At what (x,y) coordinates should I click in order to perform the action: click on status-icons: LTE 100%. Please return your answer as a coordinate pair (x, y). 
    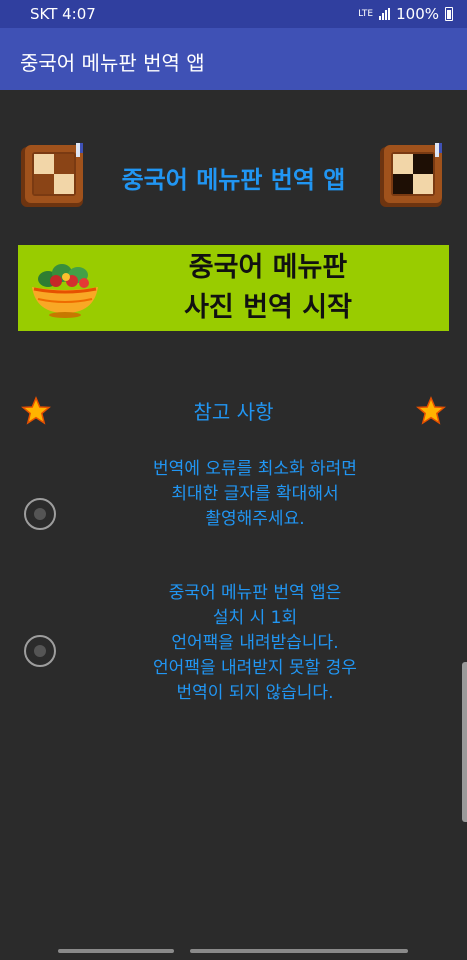
    Looking at the image, I should click on (405, 14).